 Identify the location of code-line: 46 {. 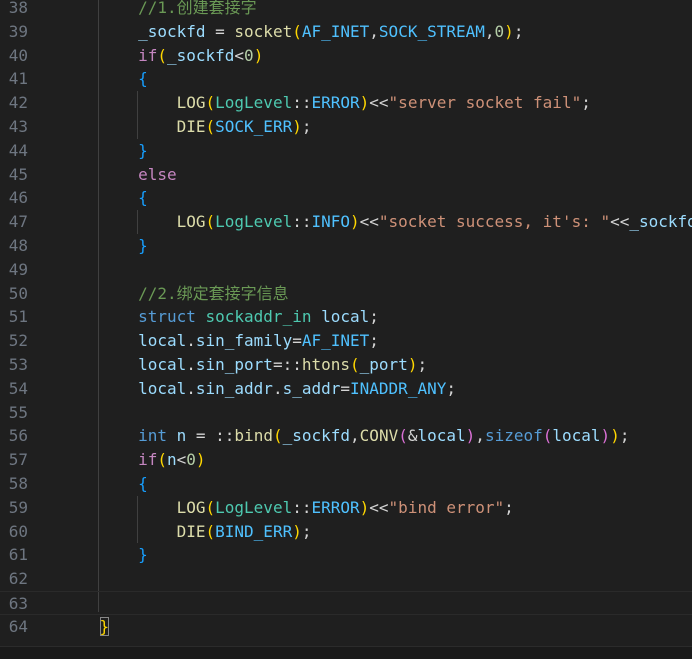
(346, 198).